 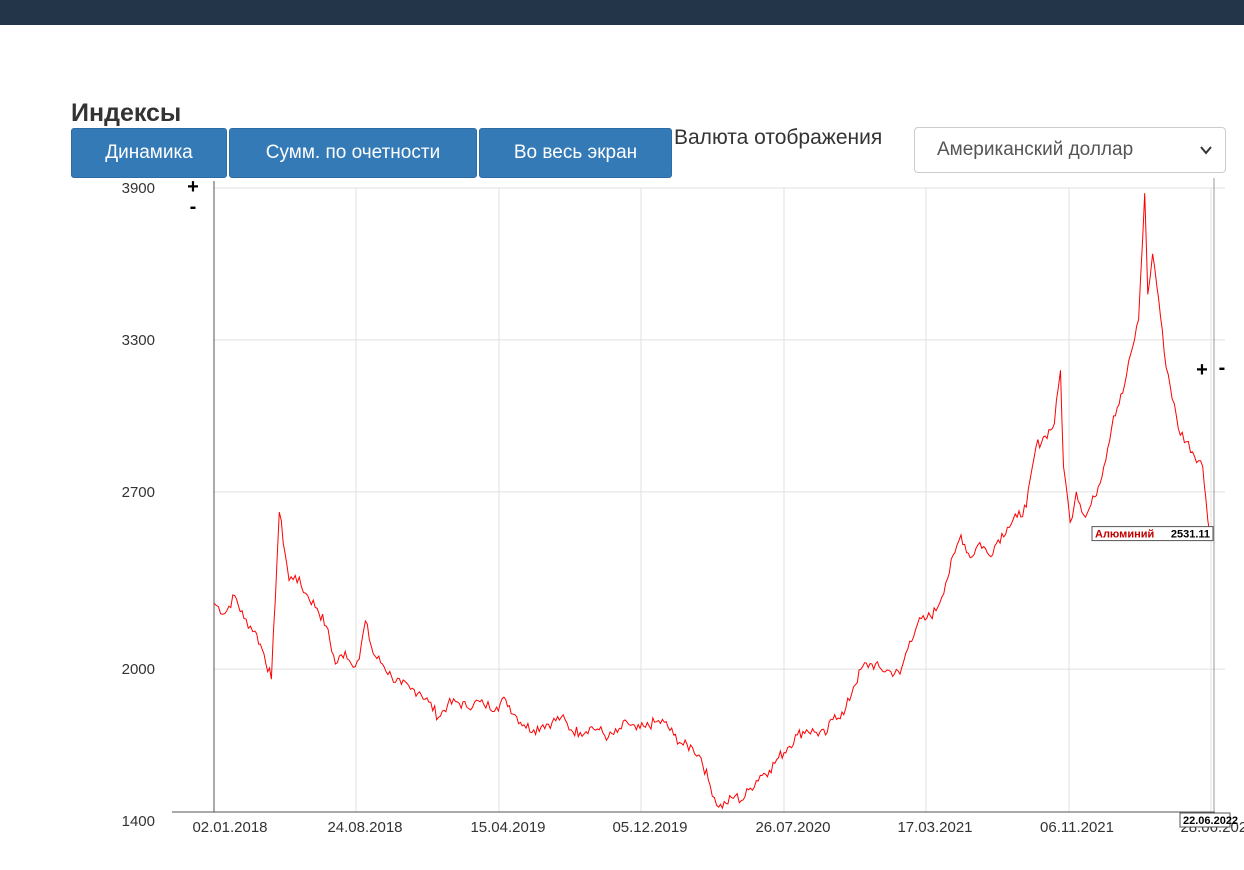 What do you see at coordinates (353, 153) in the screenshot?
I see `sum-by-priority-button: Сумм. по очетности` at bounding box center [353, 153].